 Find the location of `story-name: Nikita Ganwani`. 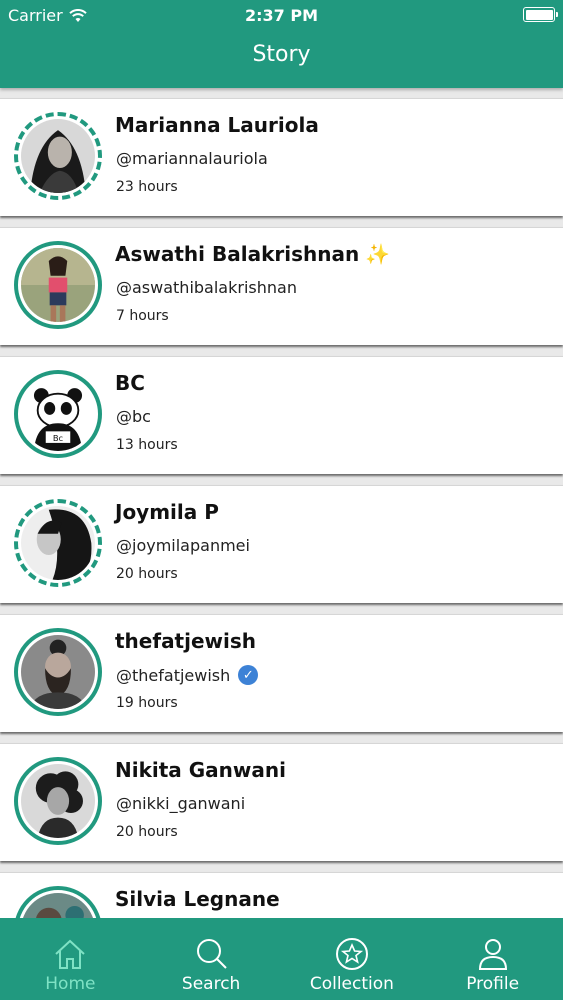

story-name: Nikita Ganwani is located at coordinates (200, 770).